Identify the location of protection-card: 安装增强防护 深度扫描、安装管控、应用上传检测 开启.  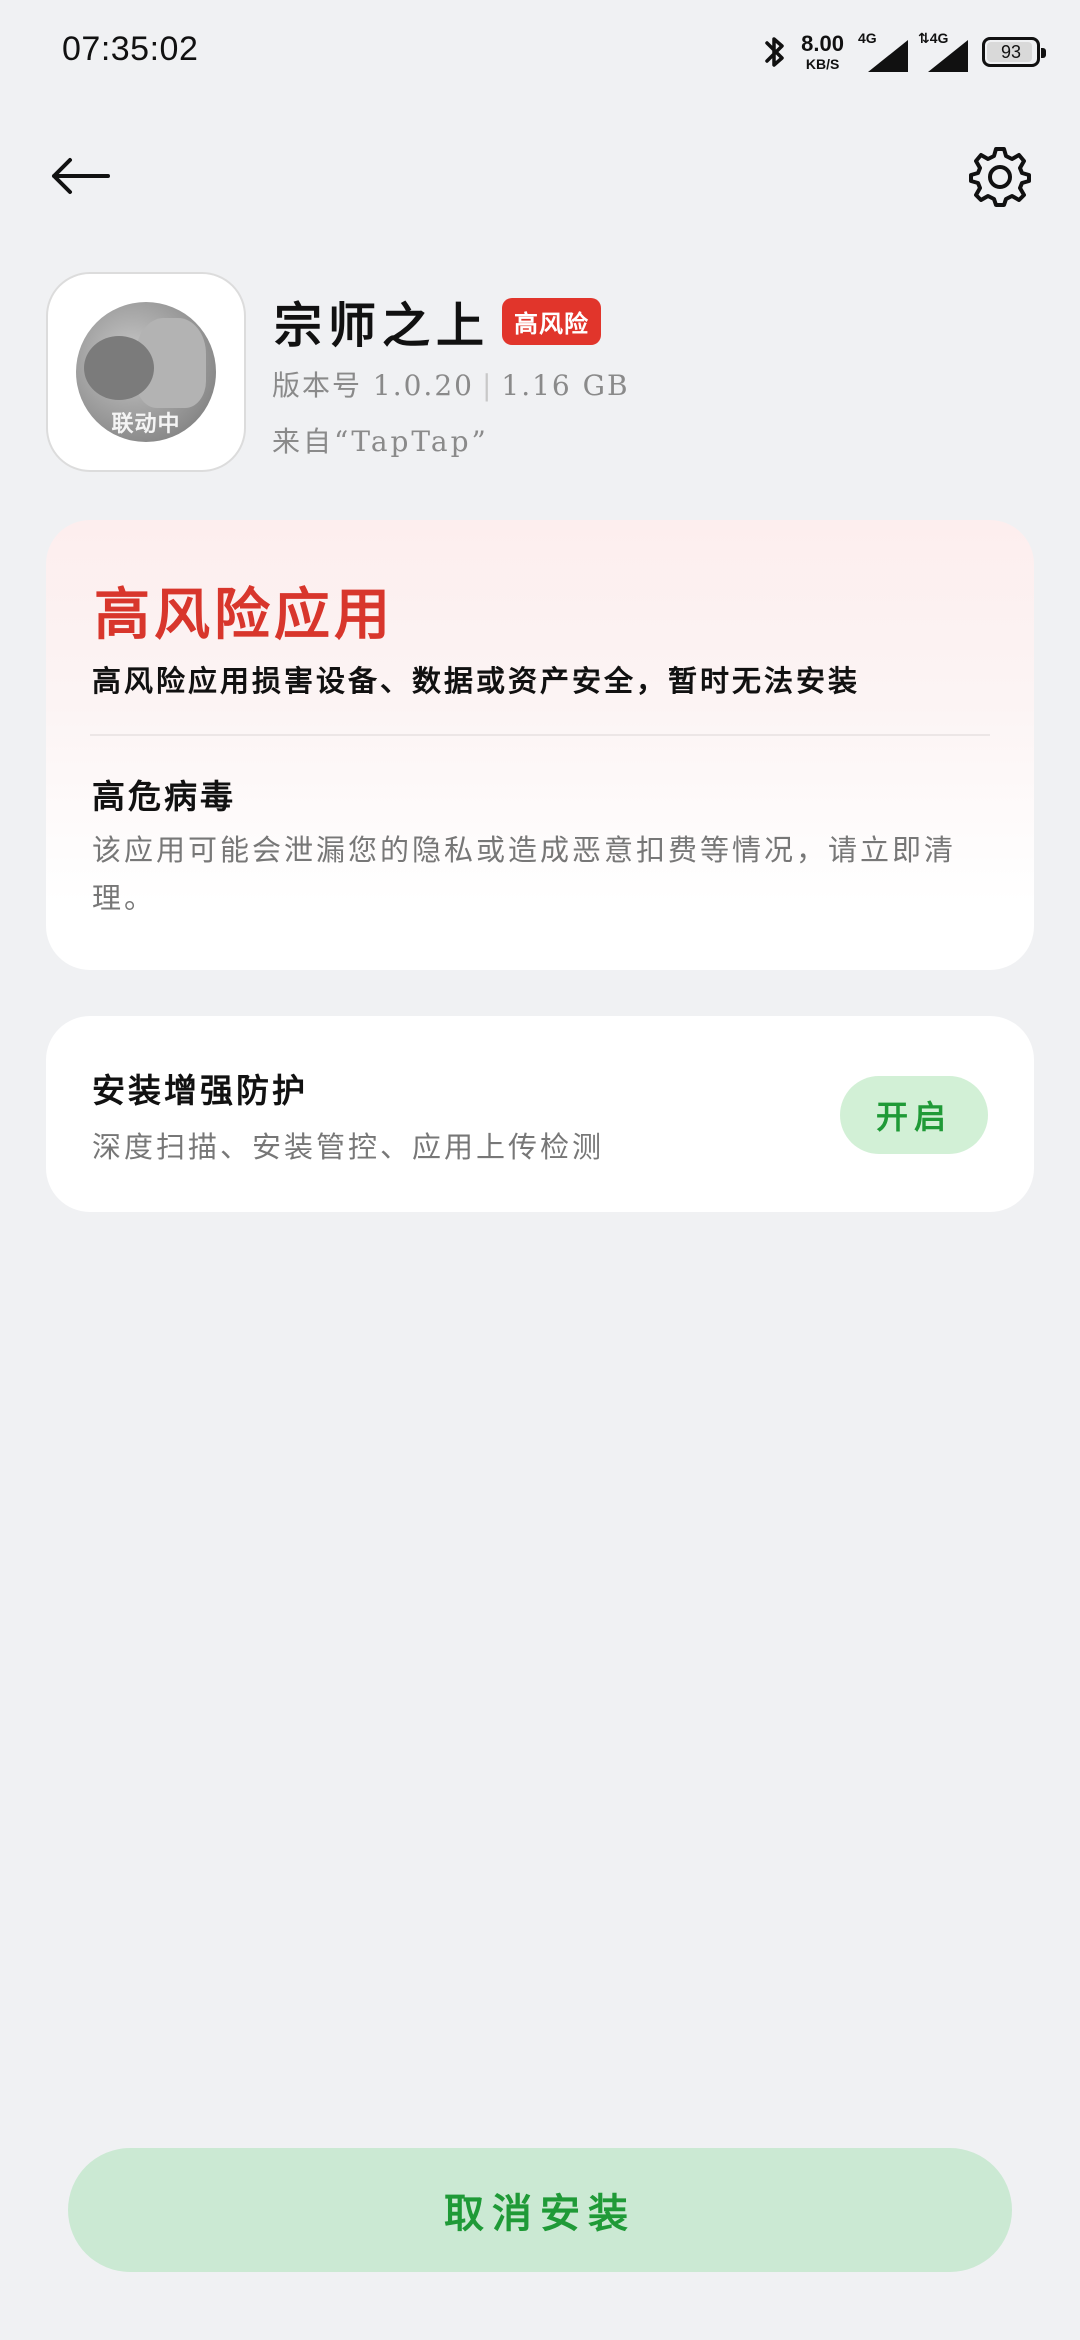
(540, 1114).